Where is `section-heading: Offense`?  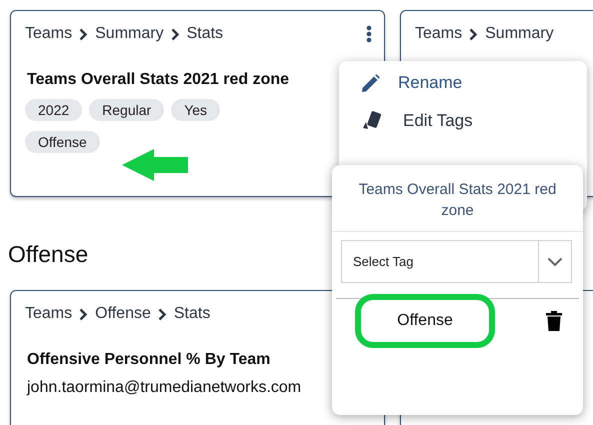
section-heading: Offense is located at coordinates (48, 254).